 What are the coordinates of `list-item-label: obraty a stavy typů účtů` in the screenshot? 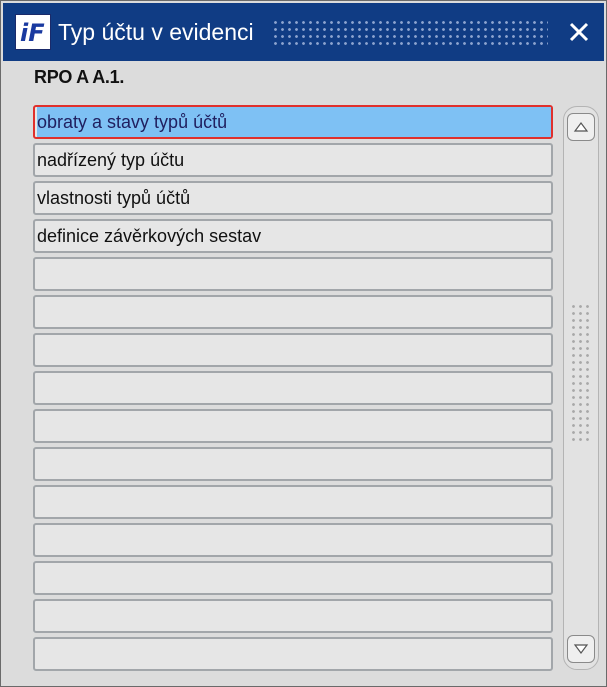 It's located at (294, 122).